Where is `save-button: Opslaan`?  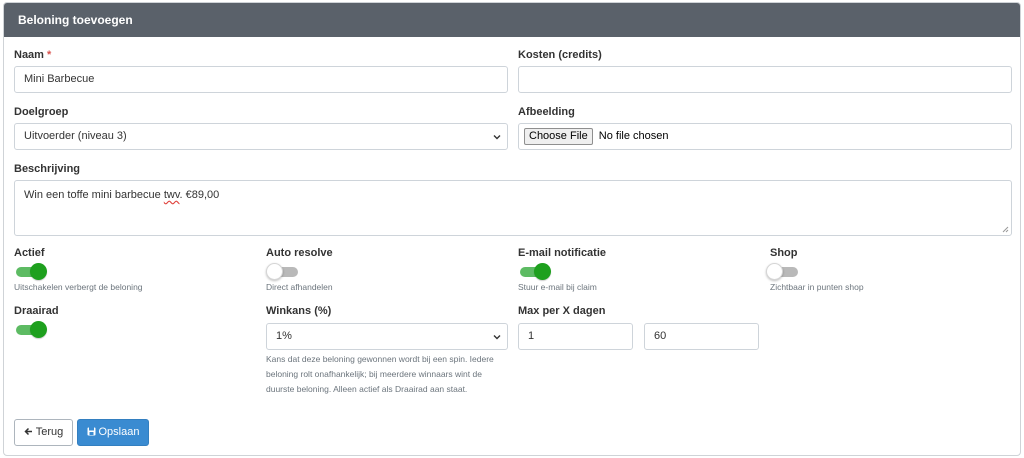
save-button: Opslaan is located at coordinates (113, 432).